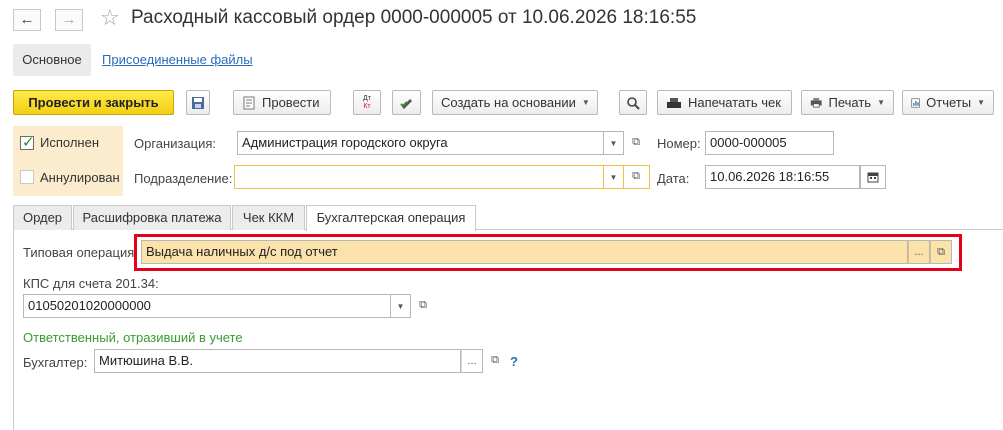 The height and width of the screenshot is (430, 1003). I want to click on date-field: 10.06.2026 18:16:55, so click(782, 177).